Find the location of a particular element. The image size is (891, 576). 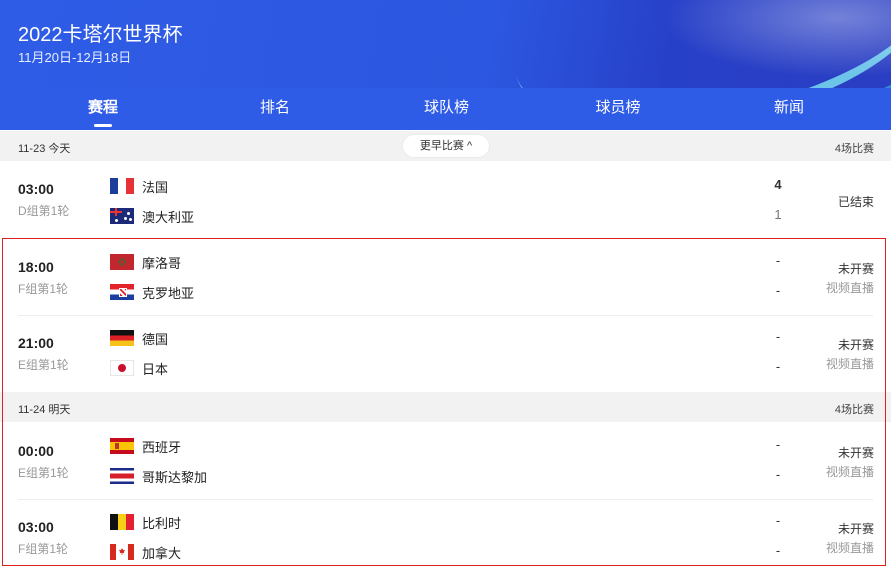

away-team: 加拿大 is located at coordinates (145, 552).